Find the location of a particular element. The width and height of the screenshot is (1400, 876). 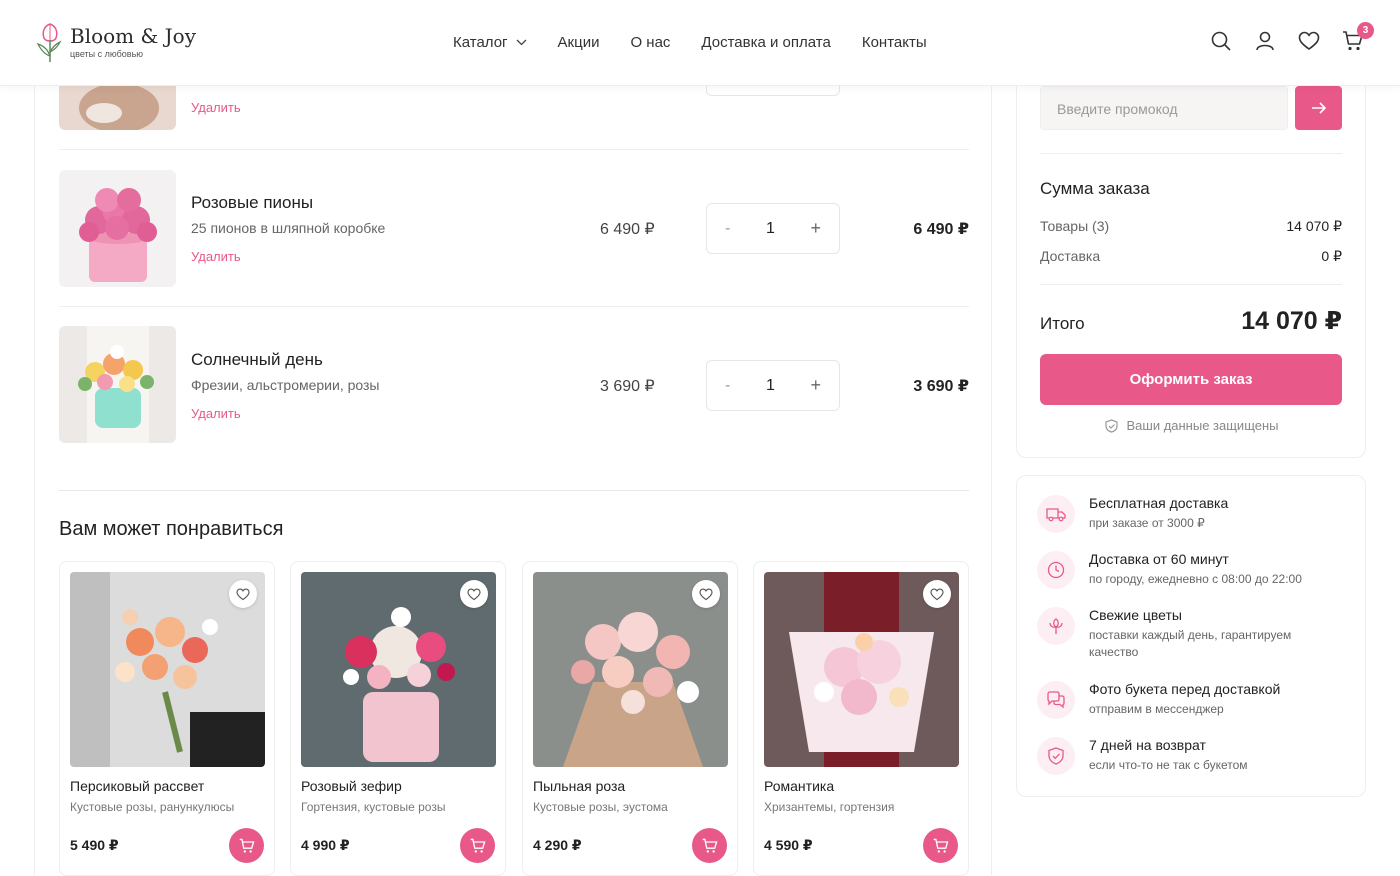

favorites-button is located at coordinates (1309, 41).